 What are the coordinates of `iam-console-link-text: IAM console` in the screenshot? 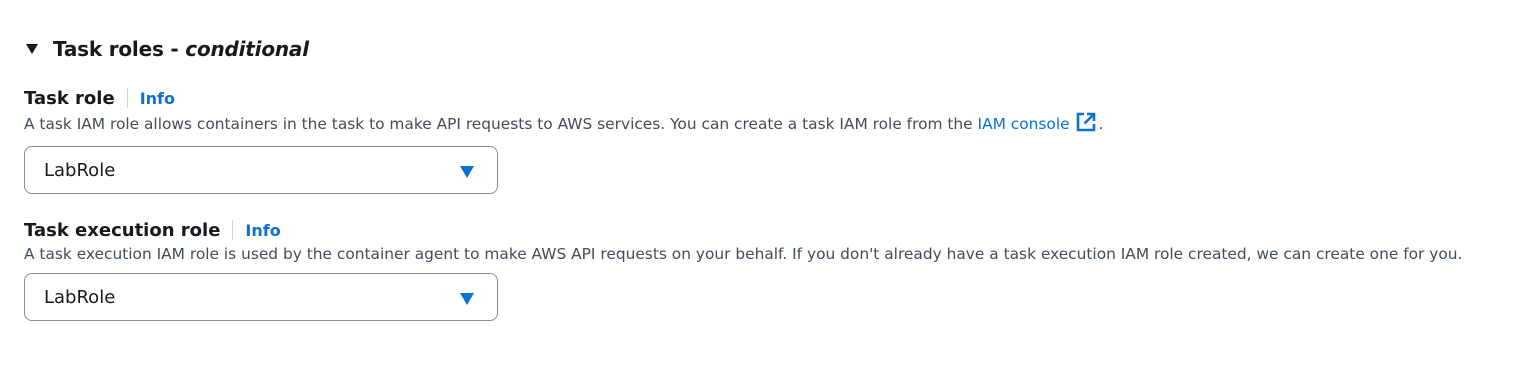 It's located at (1023, 124).